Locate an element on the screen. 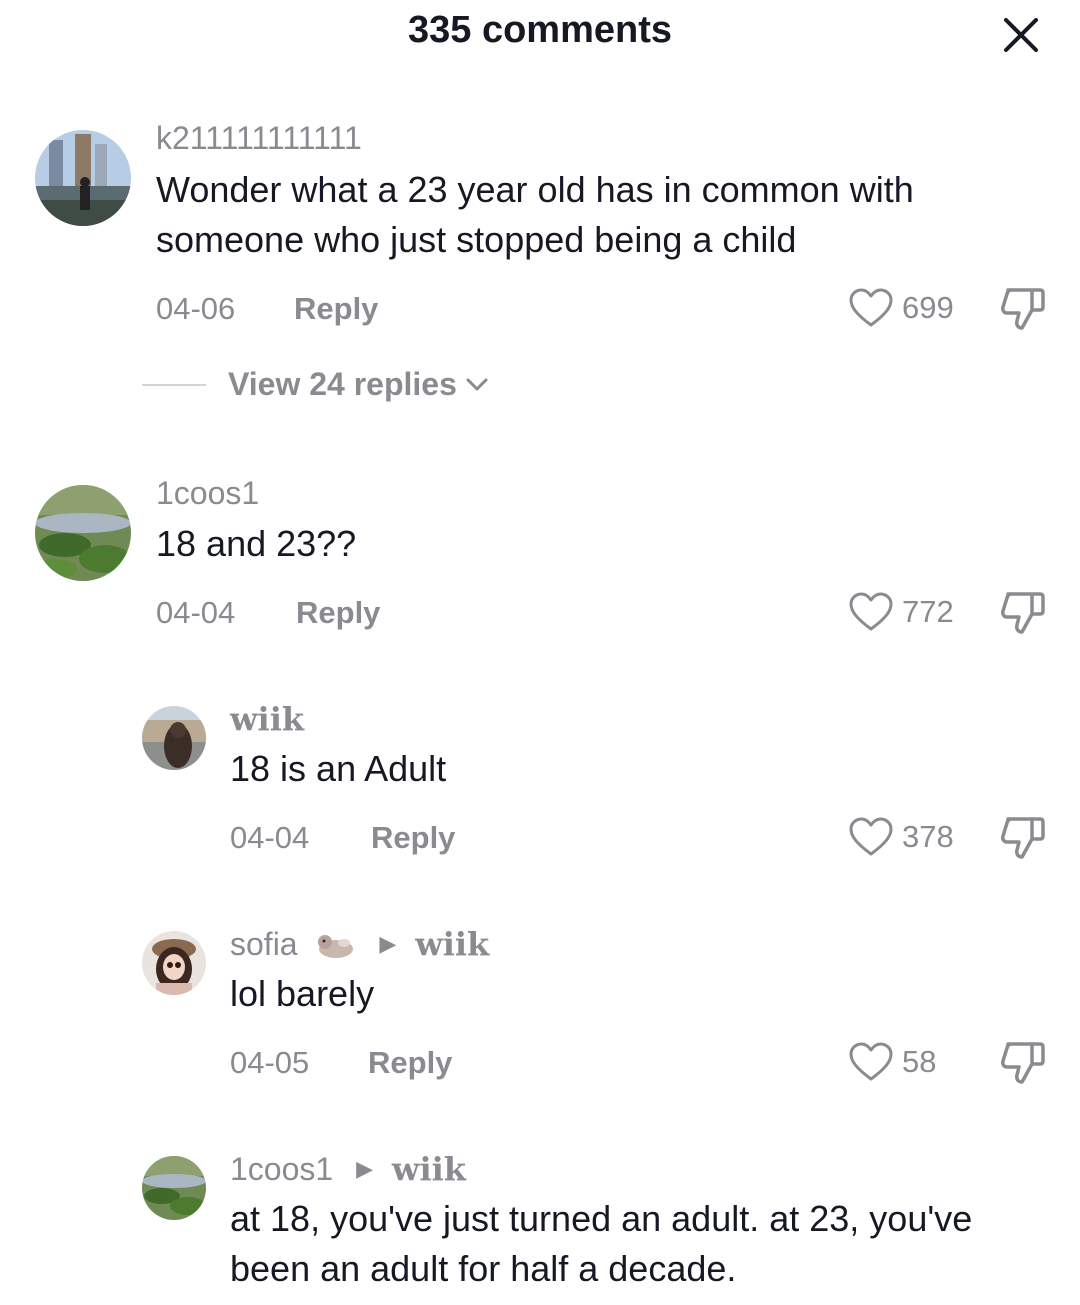 This screenshot has width=1080, height=1305. otter-emoji-icon is located at coordinates (336, 946).